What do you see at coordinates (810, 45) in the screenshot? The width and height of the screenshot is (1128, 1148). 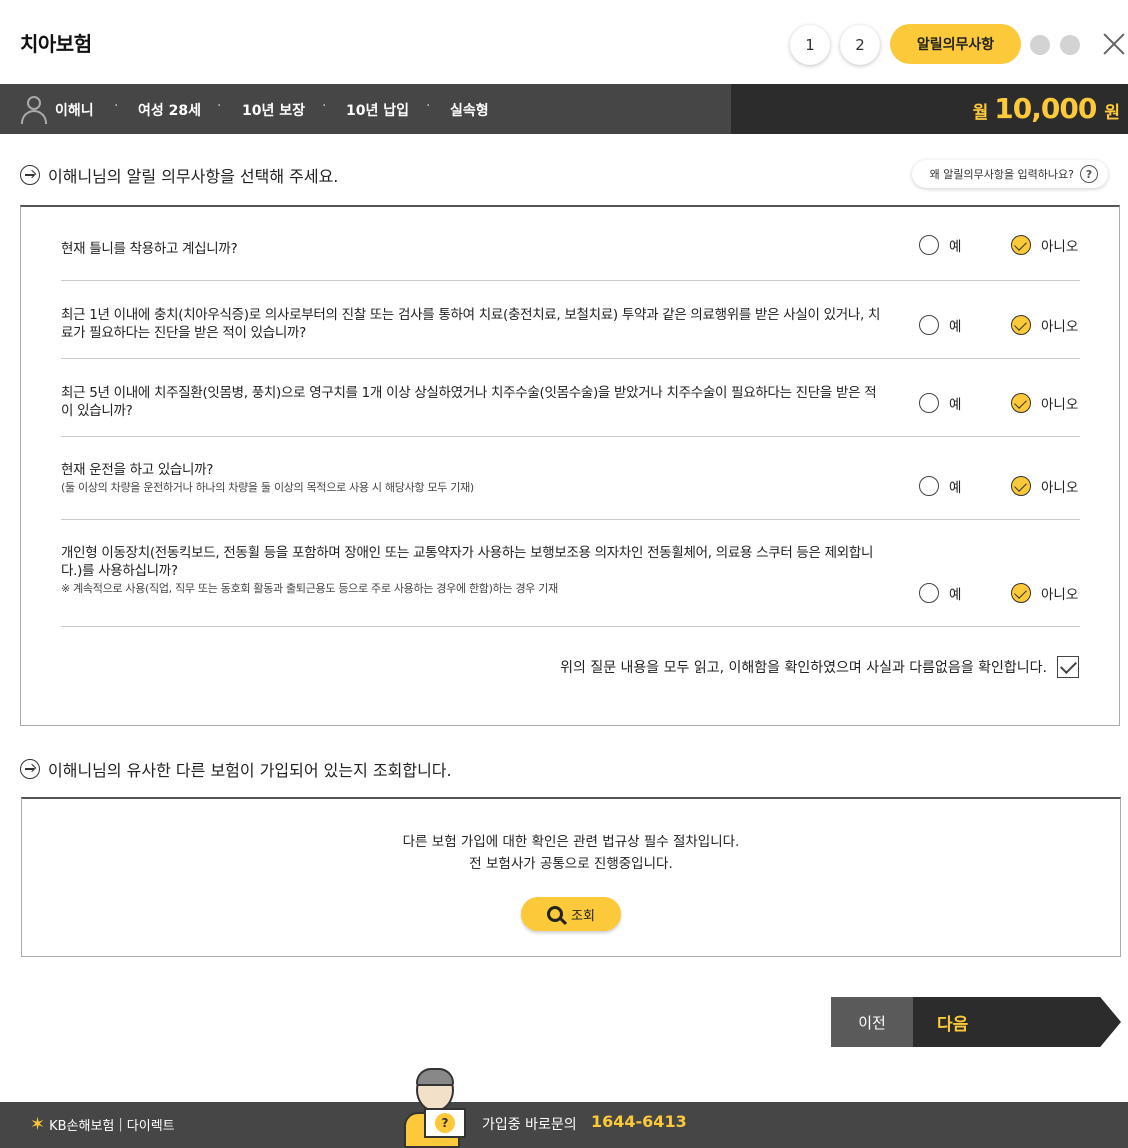 I see `step-1-button: 1` at bounding box center [810, 45].